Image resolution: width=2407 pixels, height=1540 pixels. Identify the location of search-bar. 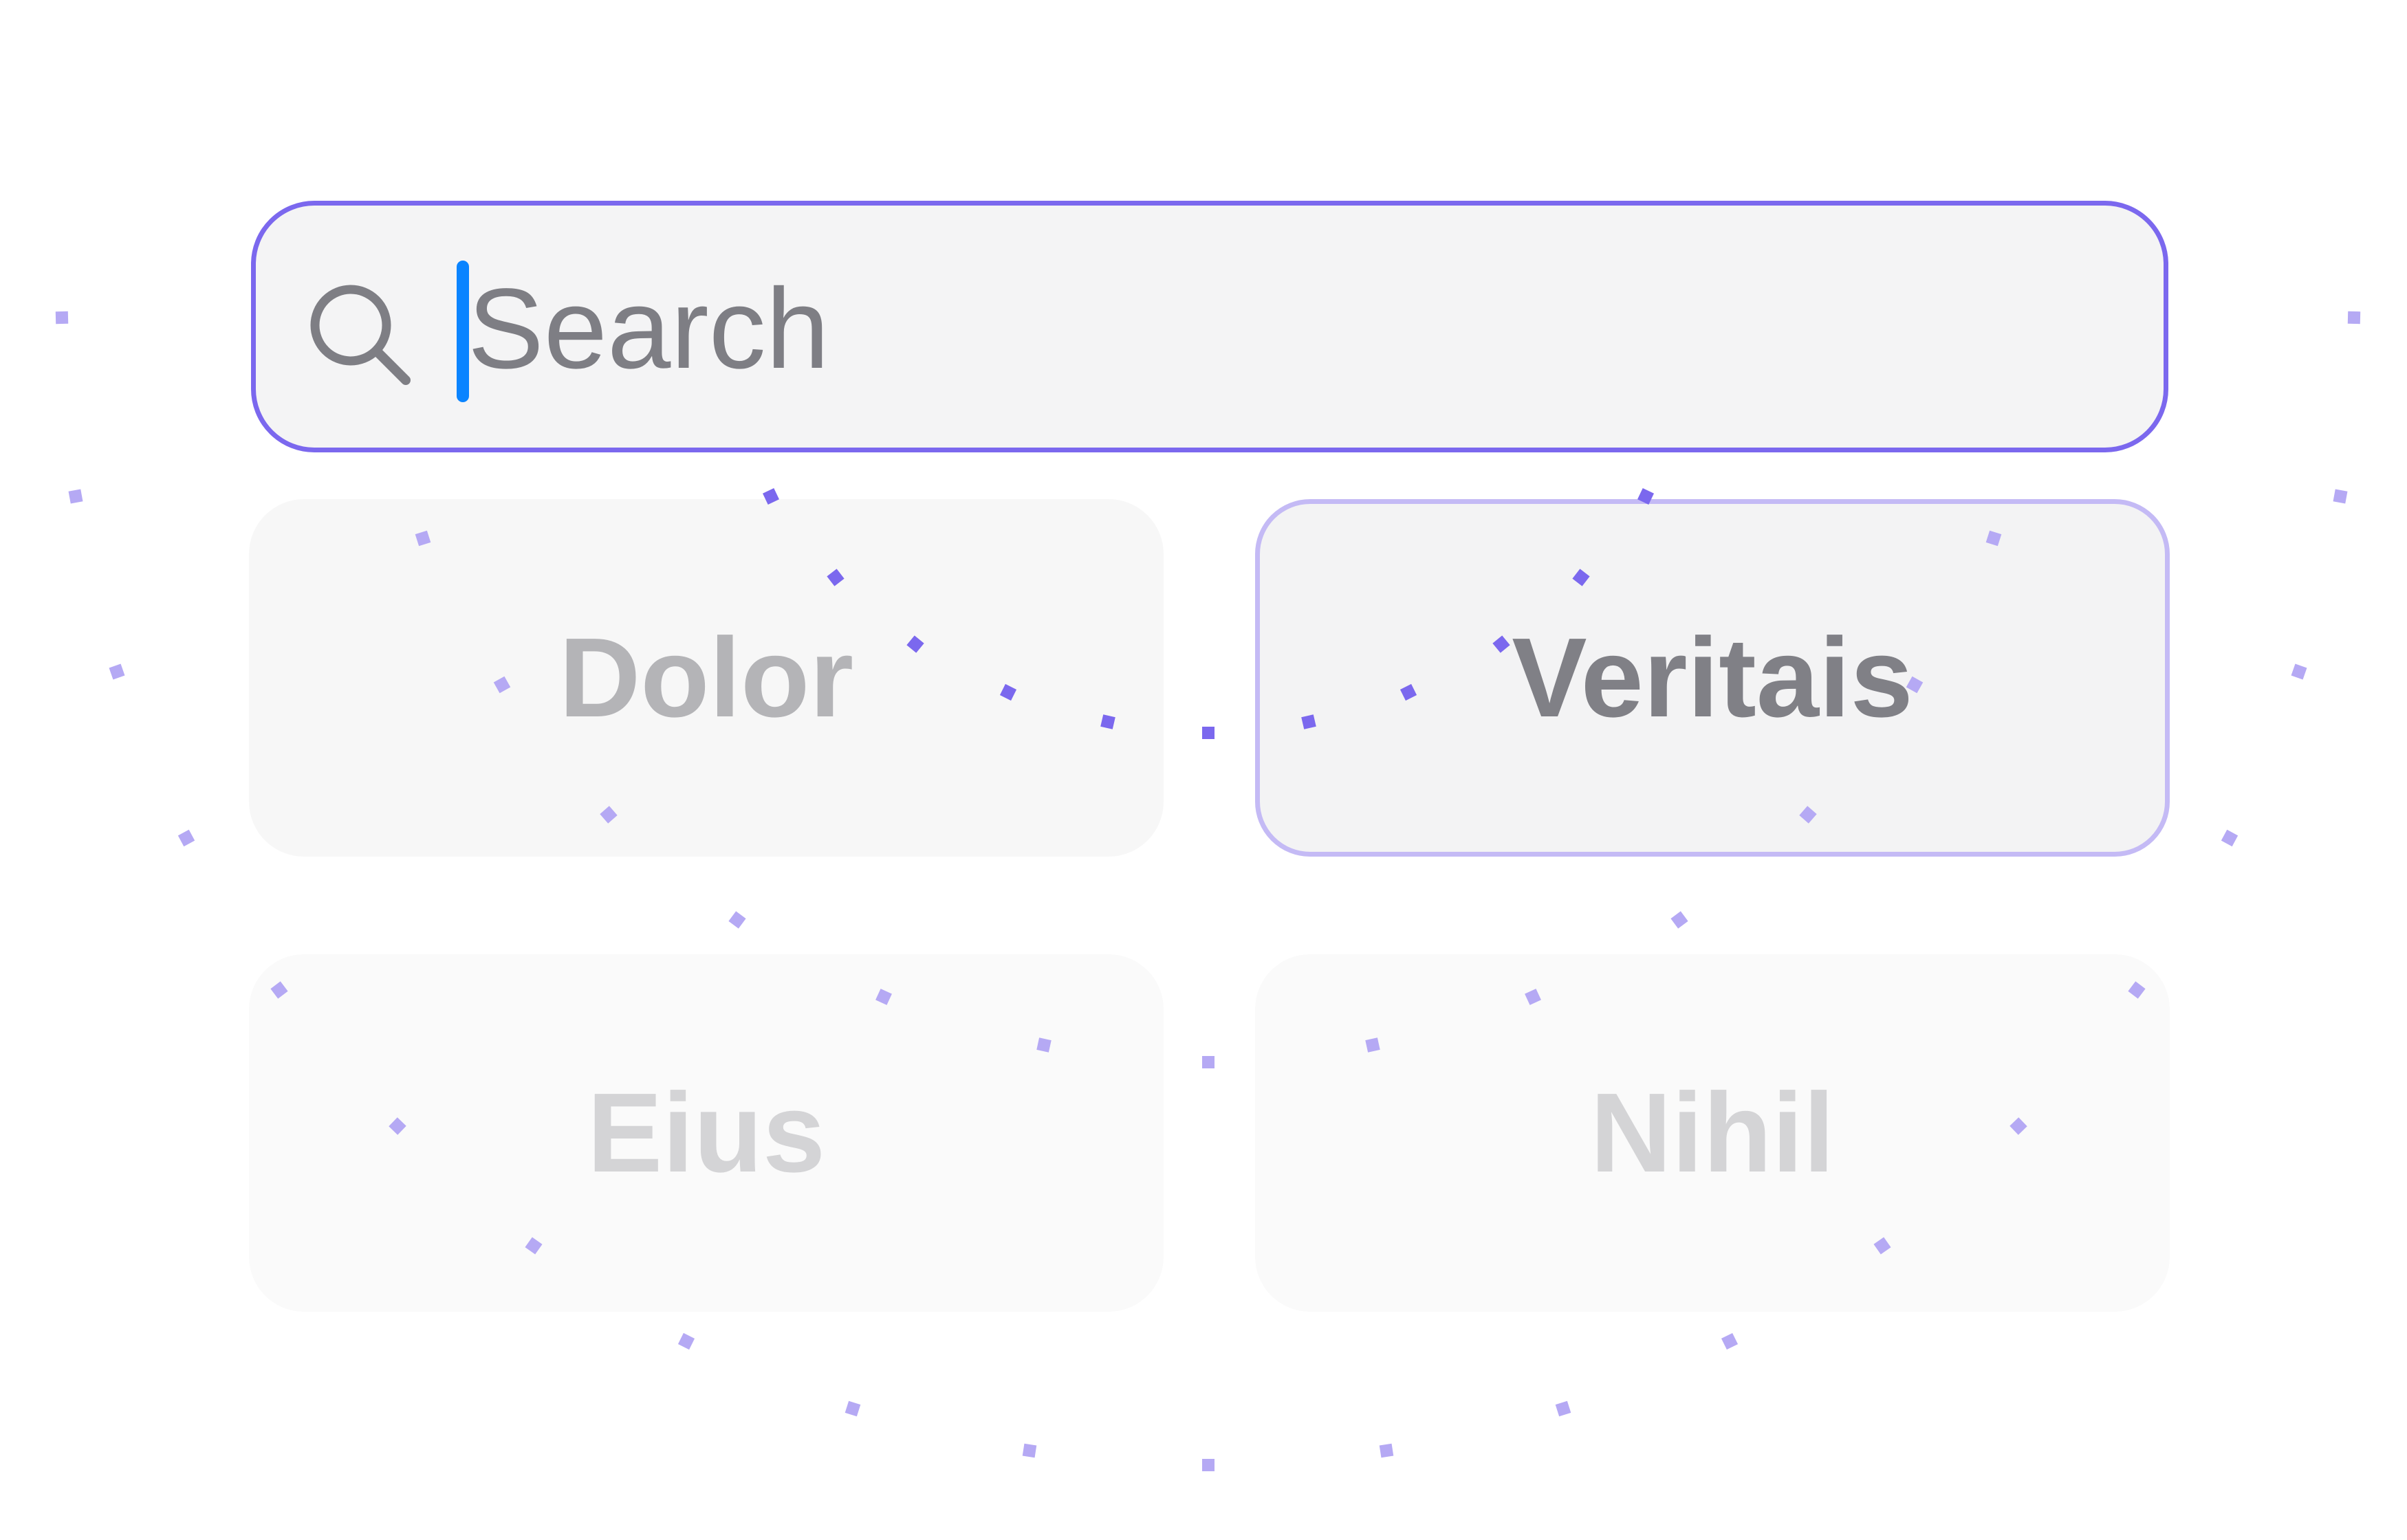
(1209, 326).